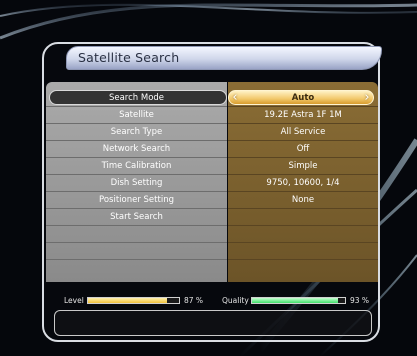 This screenshot has width=417, height=356. I want to click on menu-value-positioner-setting: None, so click(303, 200).